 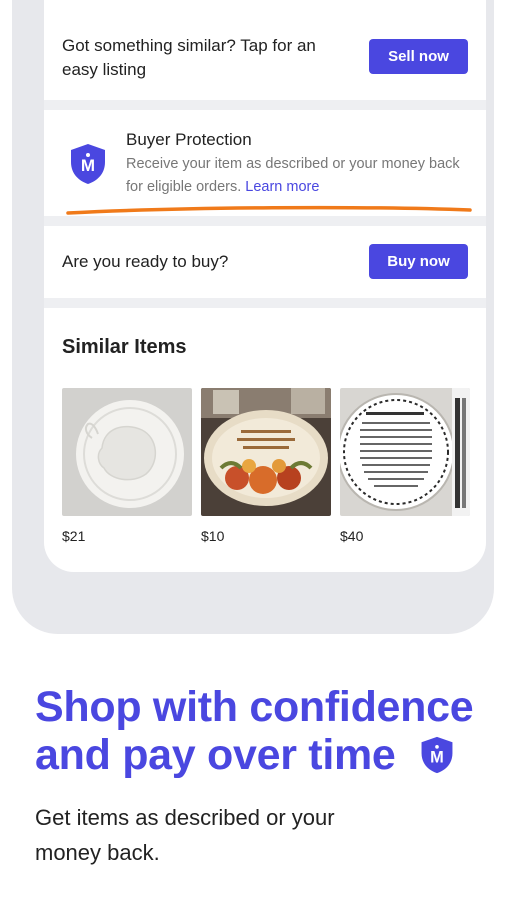 I want to click on buyer-protection-title: Buyer Protection, so click(x=189, y=139).